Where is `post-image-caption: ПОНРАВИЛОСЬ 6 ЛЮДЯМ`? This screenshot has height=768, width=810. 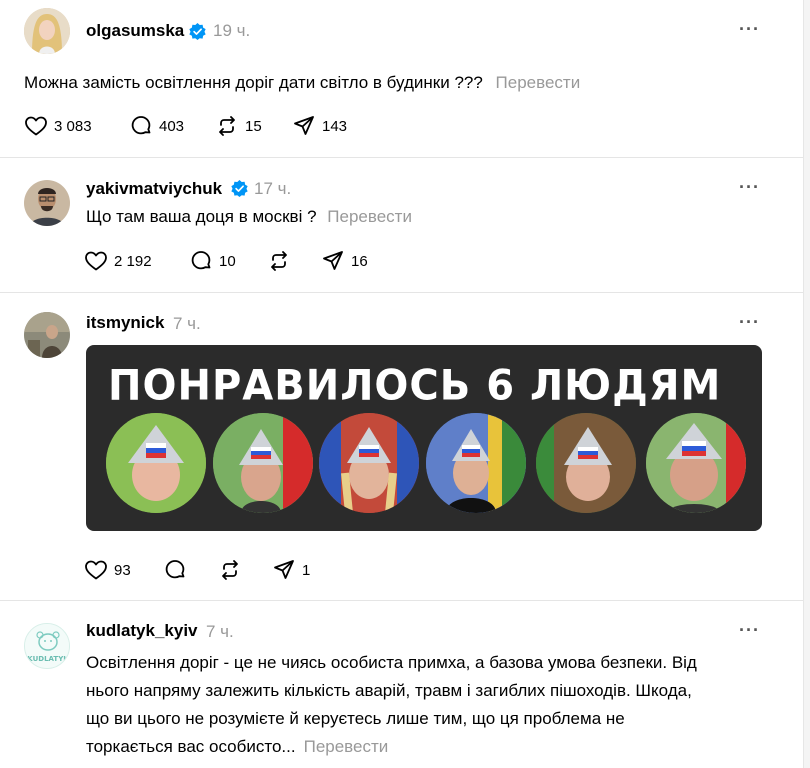 post-image-caption: ПОНРАВИЛОСЬ 6 ЛЮДЯМ is located at coordinates (415, 386).